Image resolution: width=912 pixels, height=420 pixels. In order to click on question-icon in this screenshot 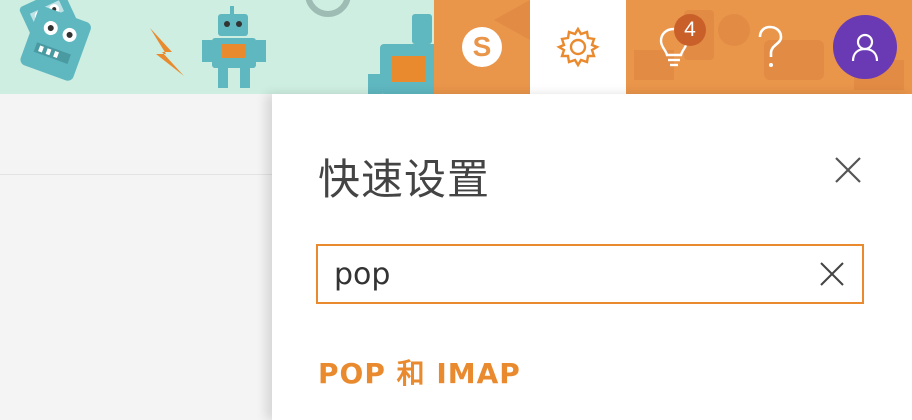, I will do `click(770, 46)`.